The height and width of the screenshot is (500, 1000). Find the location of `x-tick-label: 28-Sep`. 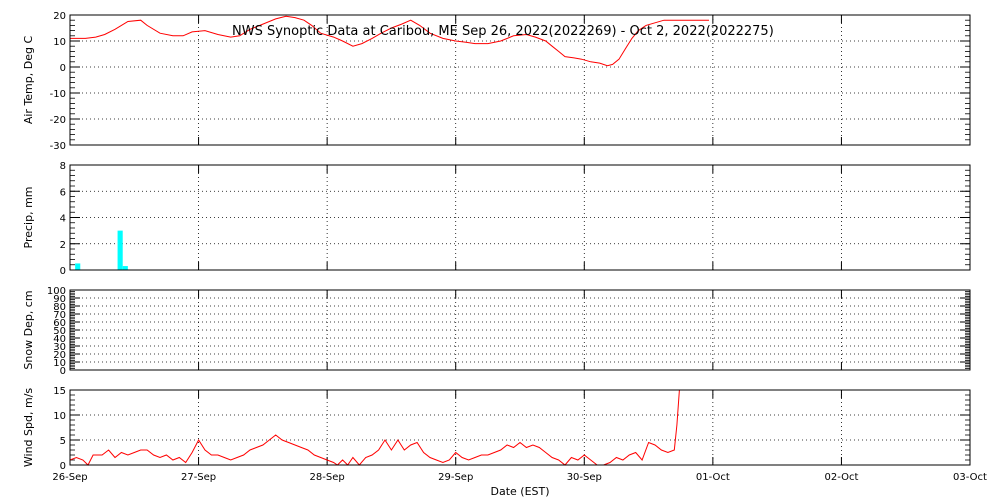

x-tick-label: 28-Sep is located at coordinates (327, 477).